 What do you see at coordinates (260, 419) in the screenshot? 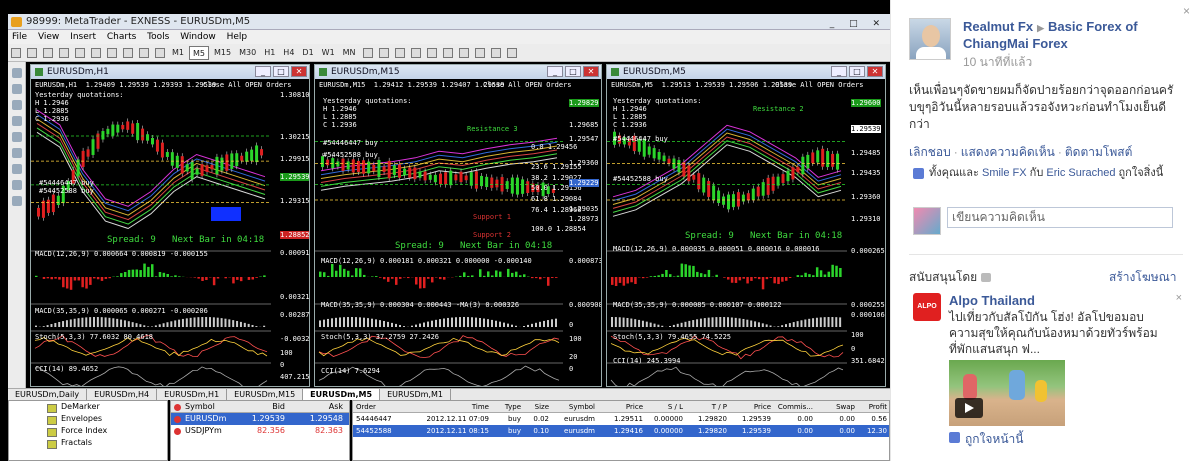
I see `market-watch-row: EURUSDm 1.29539 1.29548` at bounding box center [260, 419].